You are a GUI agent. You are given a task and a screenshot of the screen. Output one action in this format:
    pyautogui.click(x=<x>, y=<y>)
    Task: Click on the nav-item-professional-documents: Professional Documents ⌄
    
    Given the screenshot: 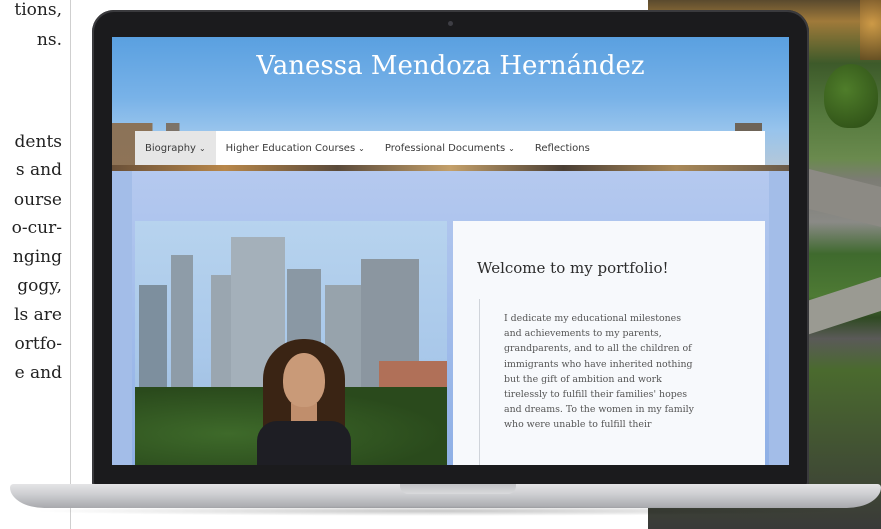 What is the action you would take?
    pyautogui.click(x=450, y=148)
    